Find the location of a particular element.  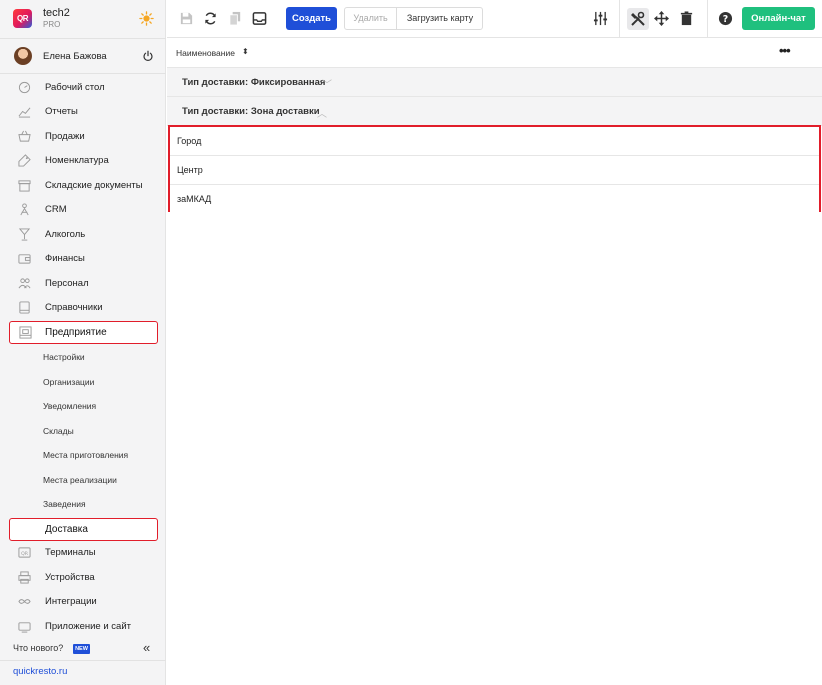

toolbar-divider is located at coordinates (619, 19).